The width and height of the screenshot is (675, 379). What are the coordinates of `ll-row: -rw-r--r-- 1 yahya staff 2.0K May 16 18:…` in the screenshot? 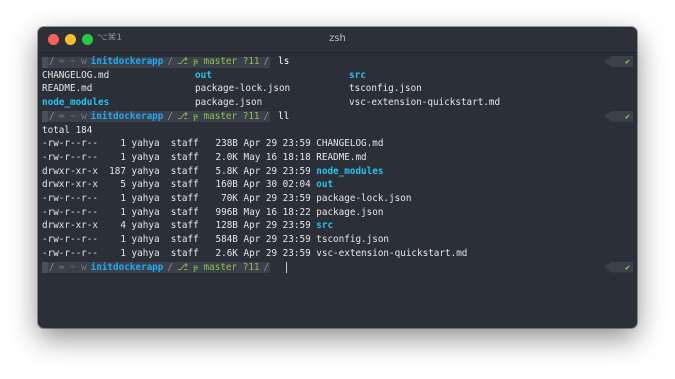 It's located at (337, 158).